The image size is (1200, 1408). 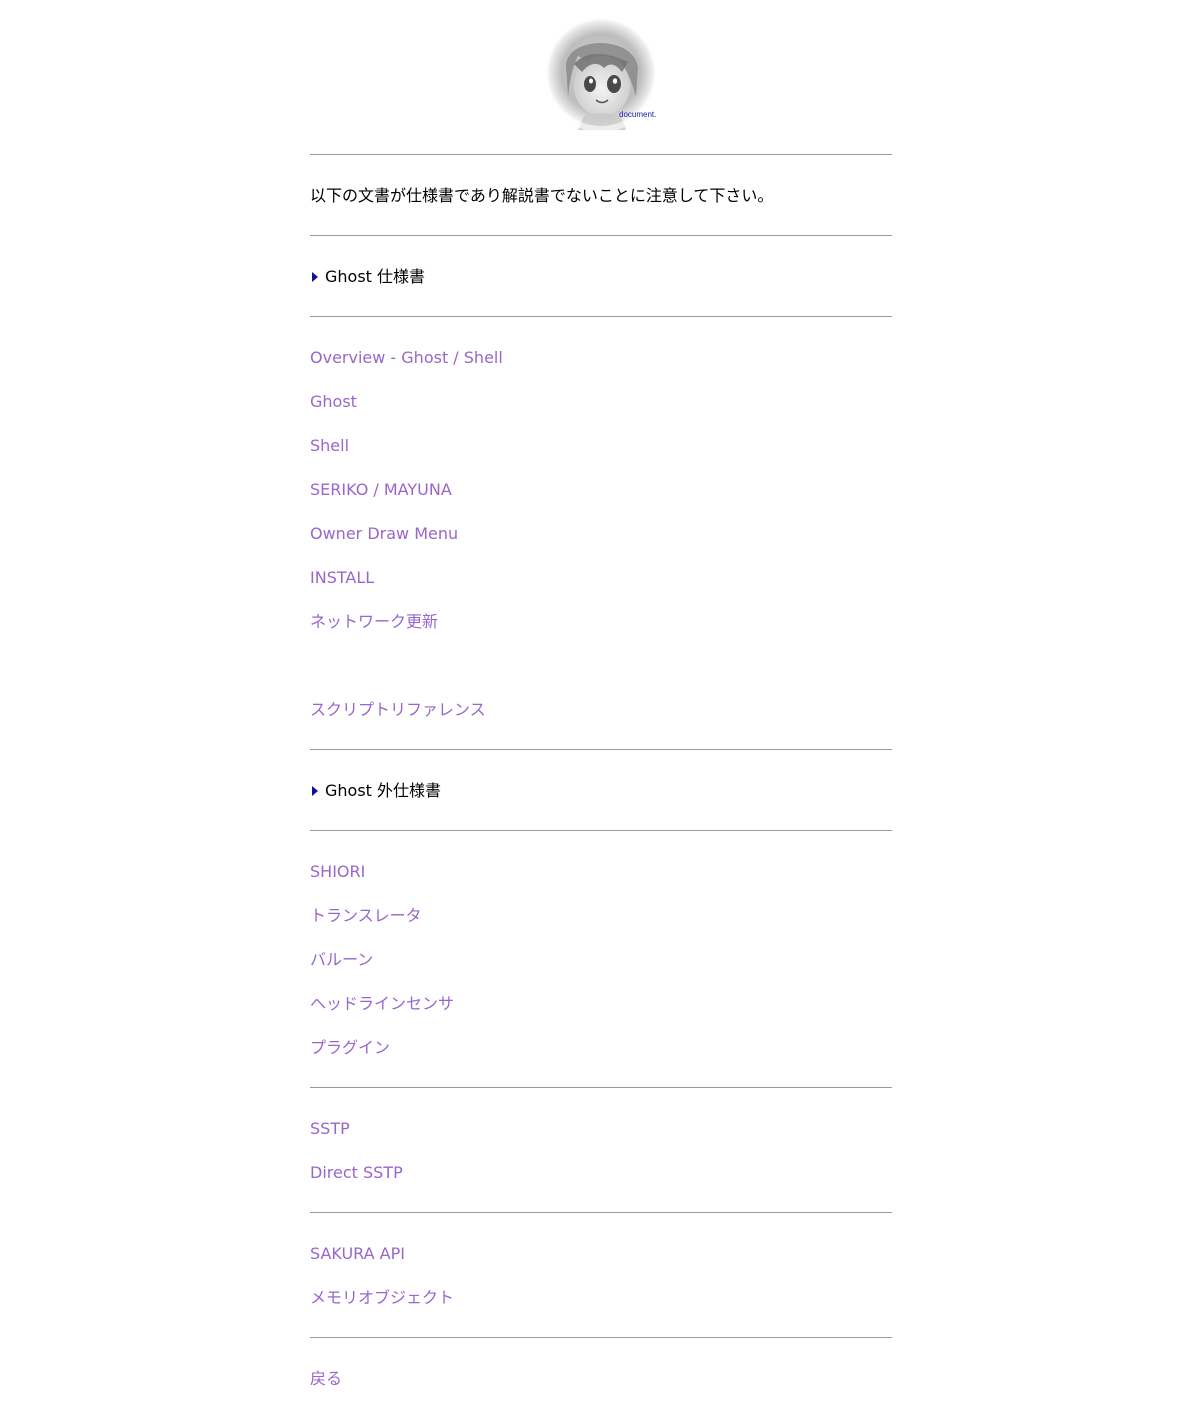 What do you see at coordinates (337, 872) in the screenshot?
I see `link-shiori: SHIORI` at bounding box center [337, 872].